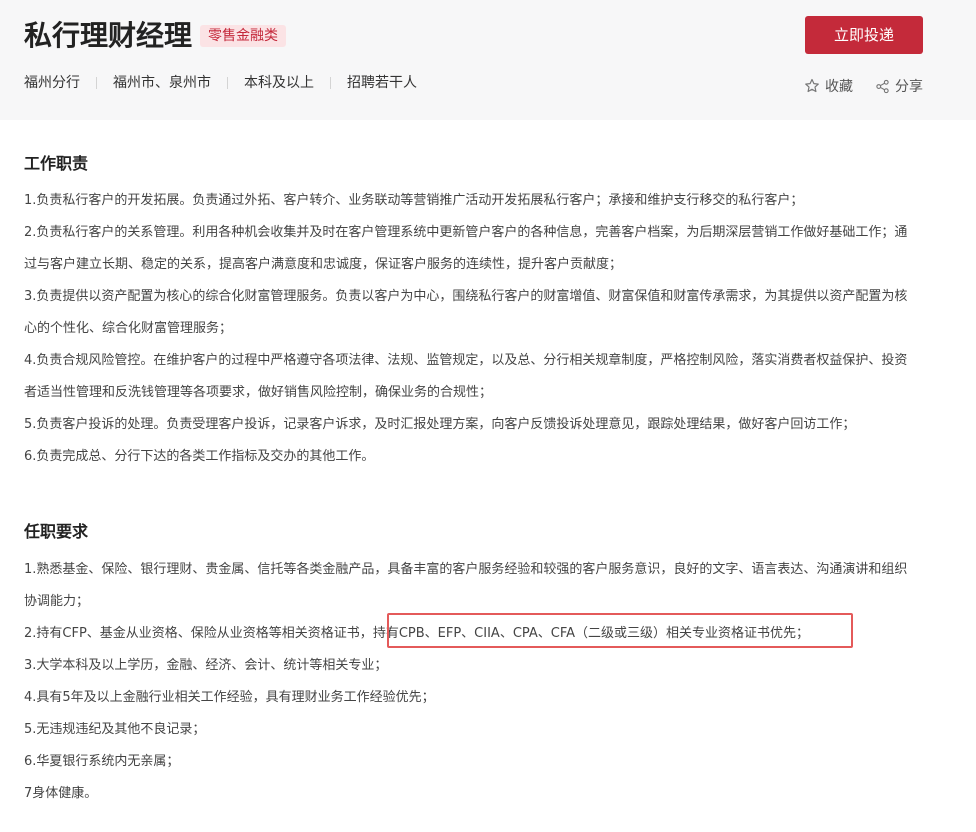 The height and width of the screenshot is (832, 976). I want to click on requirement-item: 4.具有5年及以上金融行业相关工作经验，具有理财业务工作经验优先；, so click(229, 697).